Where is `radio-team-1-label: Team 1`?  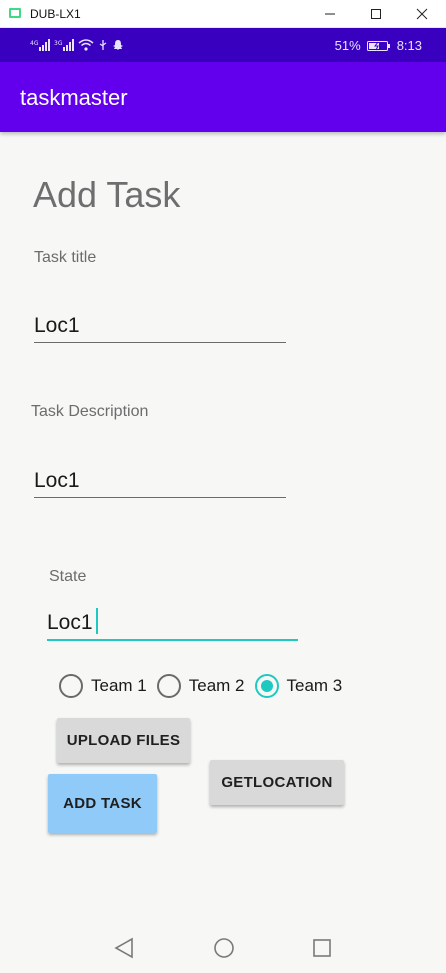
radio-team-1-label: Team 1 is located at coordinates (119, 685).